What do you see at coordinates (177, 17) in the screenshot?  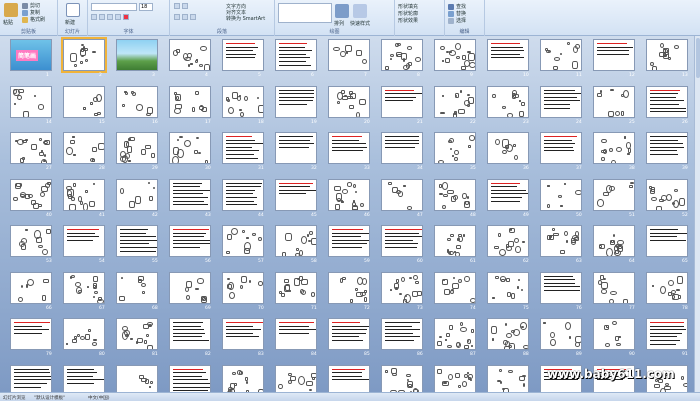 I see `align-left-icon` at bounding box center [177, 17].